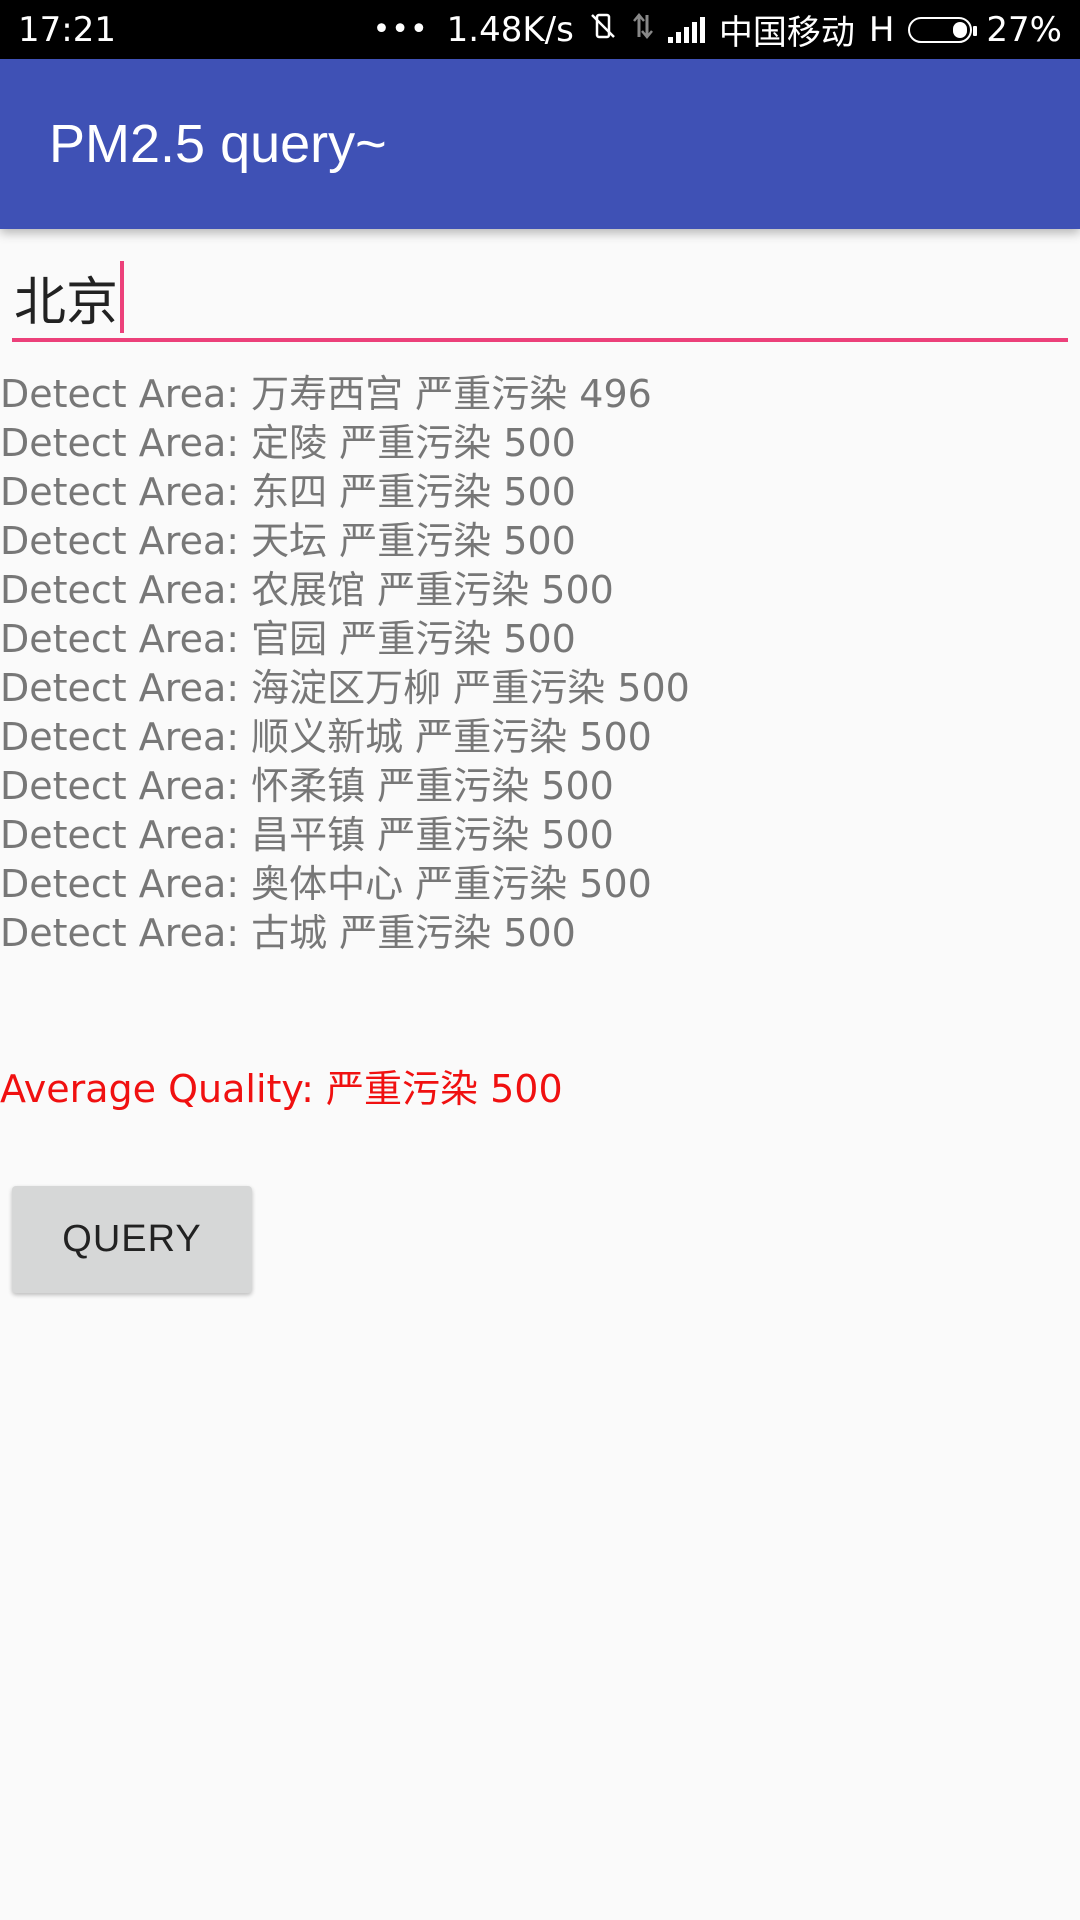 The image size is (1080, 1920). Describe the element at coordinates (288, 541) in the screenshot. I see `result-item: Detect Area: 天坛 严重污染 500` at that location.